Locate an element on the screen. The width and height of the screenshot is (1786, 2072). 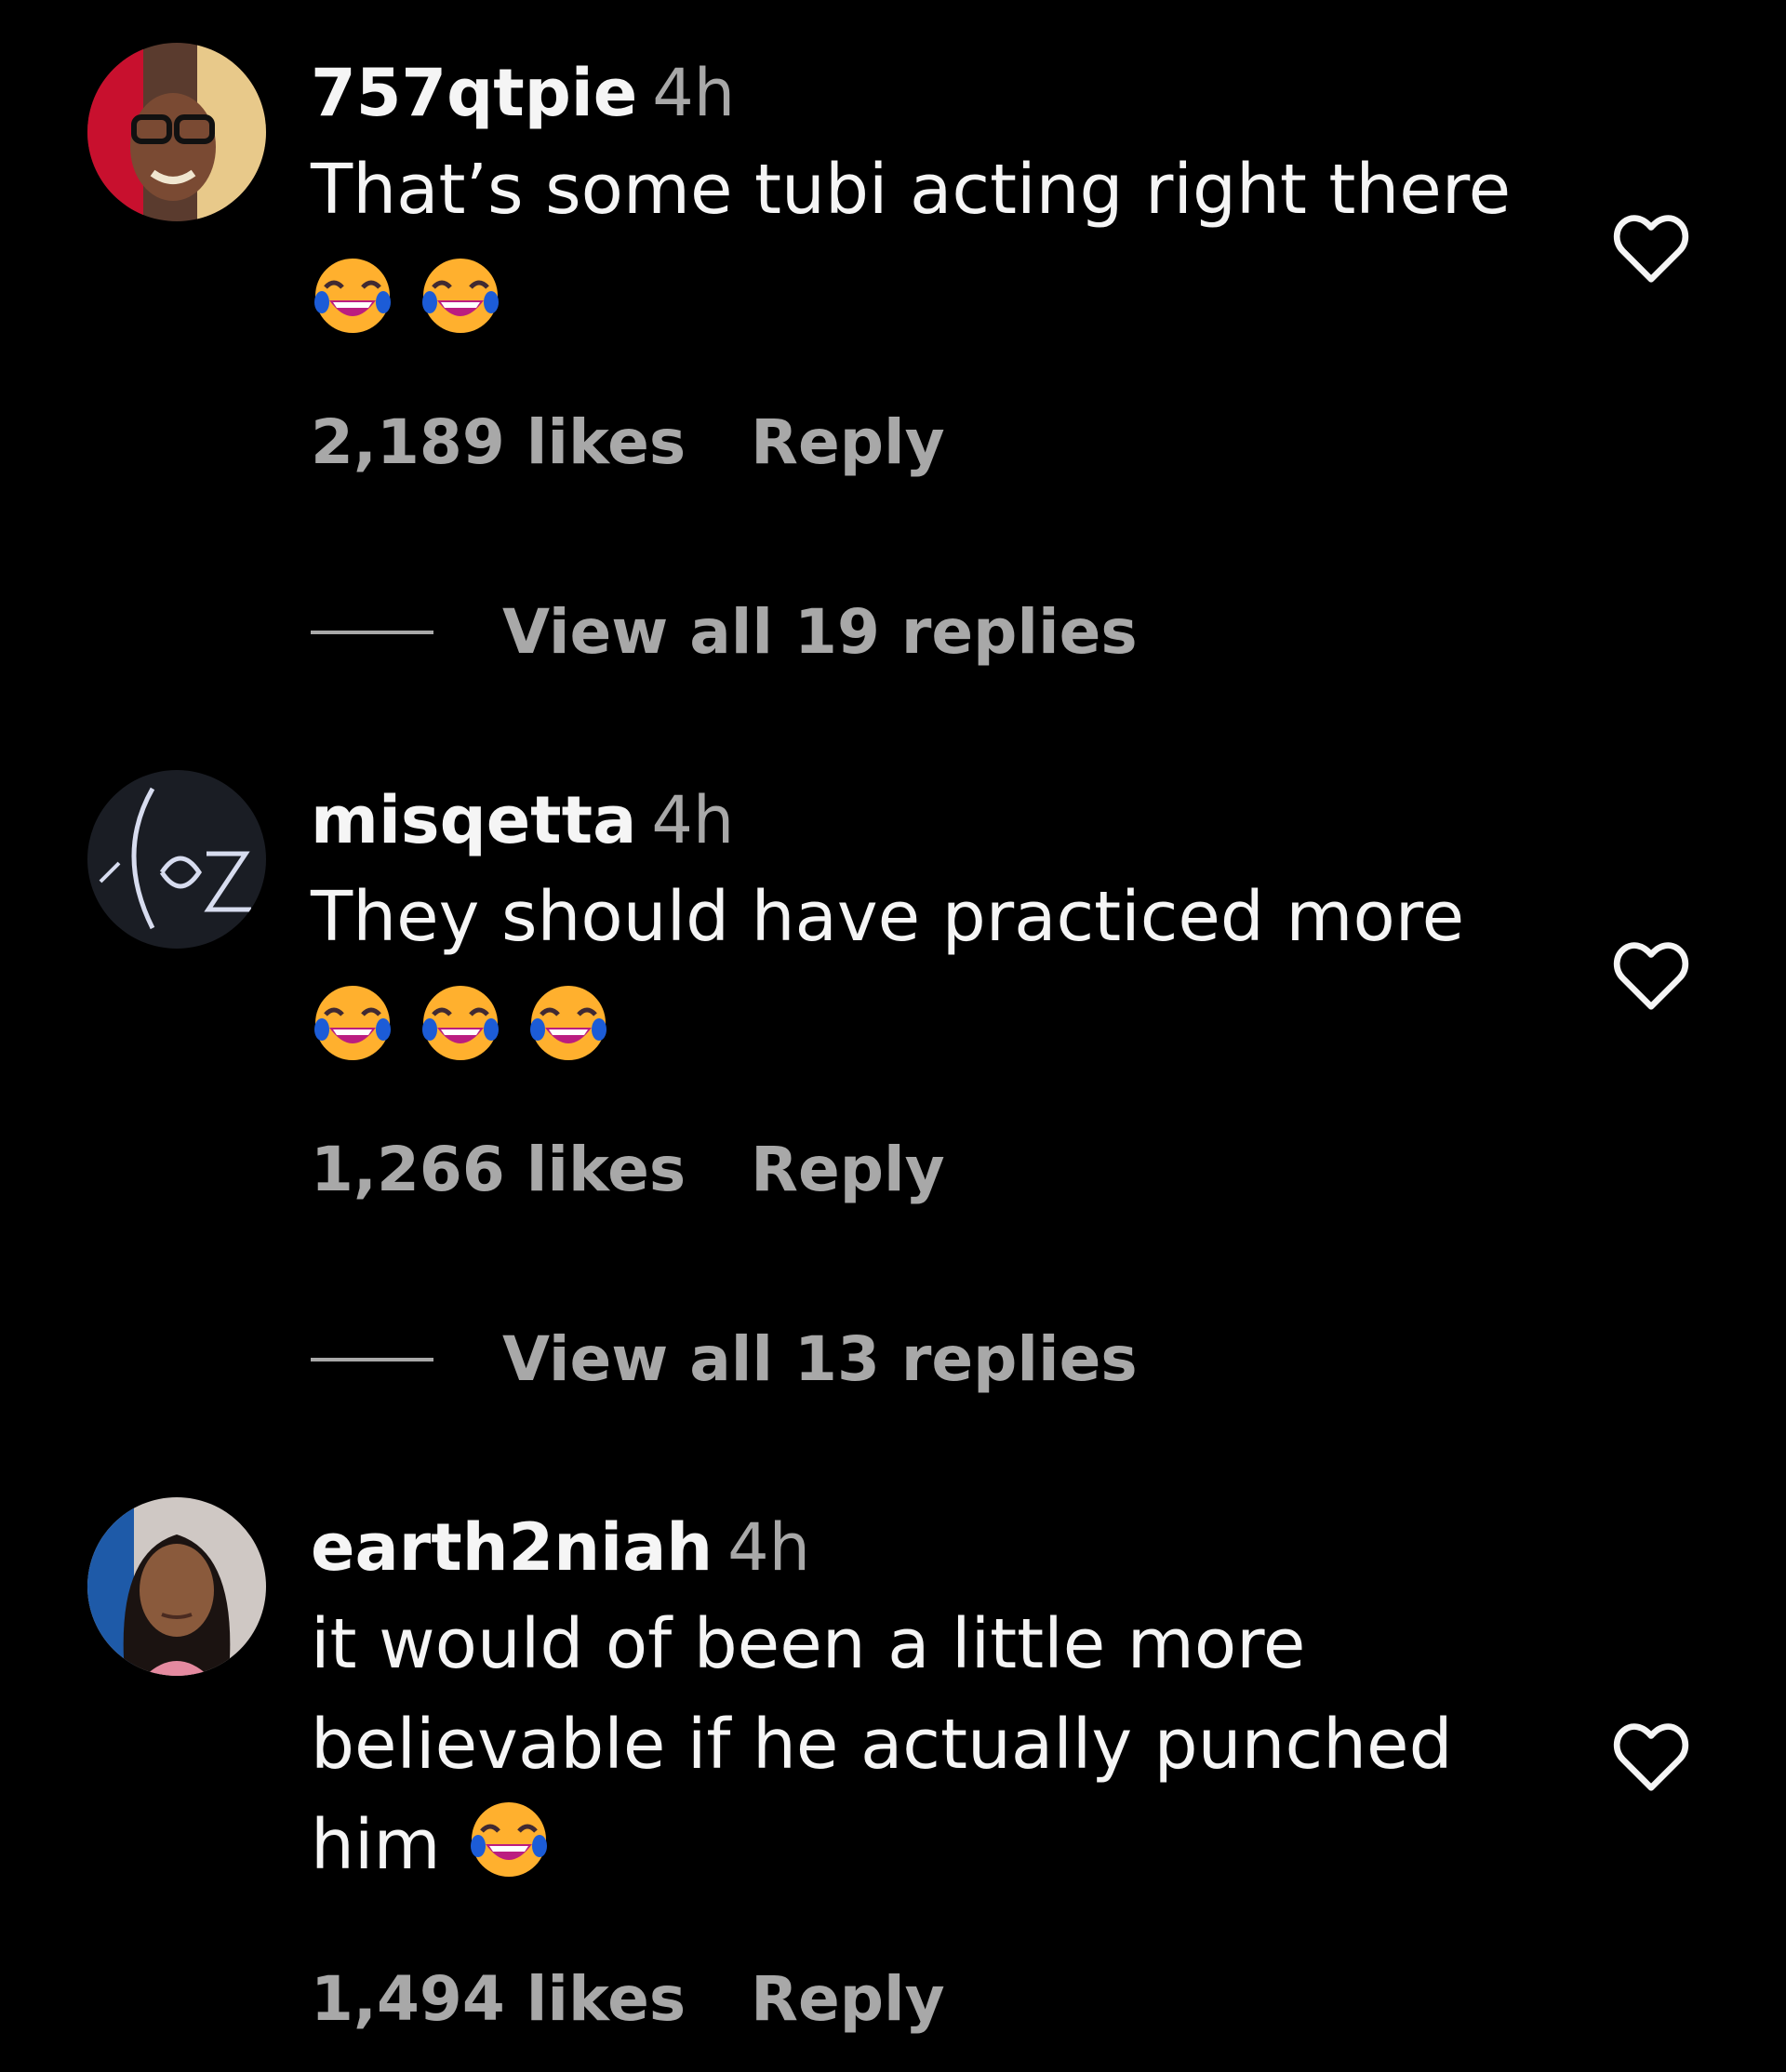
username: earth2niah is located at coordinates (512, 1547).